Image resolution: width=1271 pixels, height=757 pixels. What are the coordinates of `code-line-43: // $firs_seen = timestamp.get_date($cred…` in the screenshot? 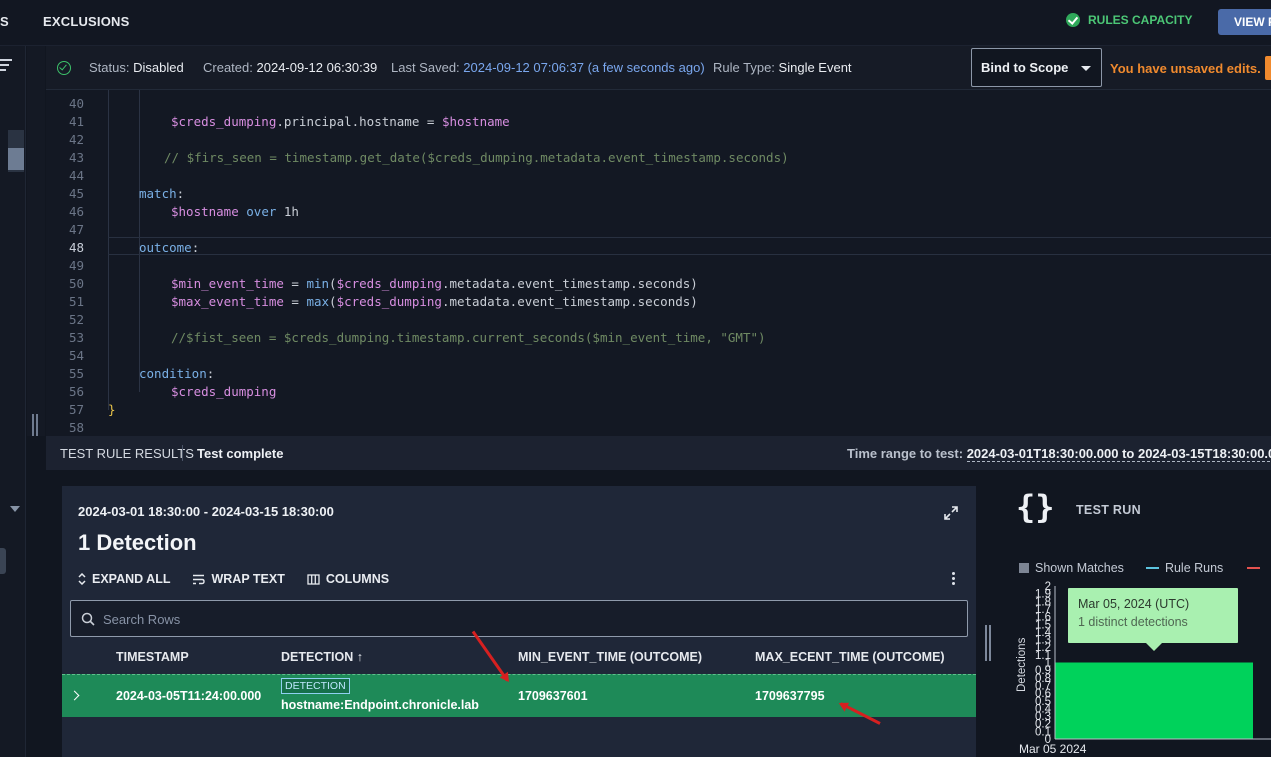 It's located at (476, 157).